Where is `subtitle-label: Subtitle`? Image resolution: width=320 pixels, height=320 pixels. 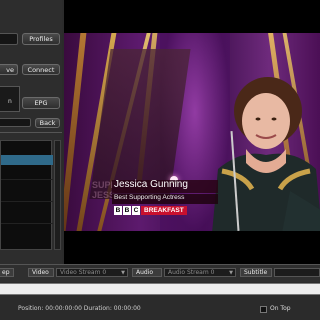 subtitle-label: Subtitle is located at coordinates (256, 272).